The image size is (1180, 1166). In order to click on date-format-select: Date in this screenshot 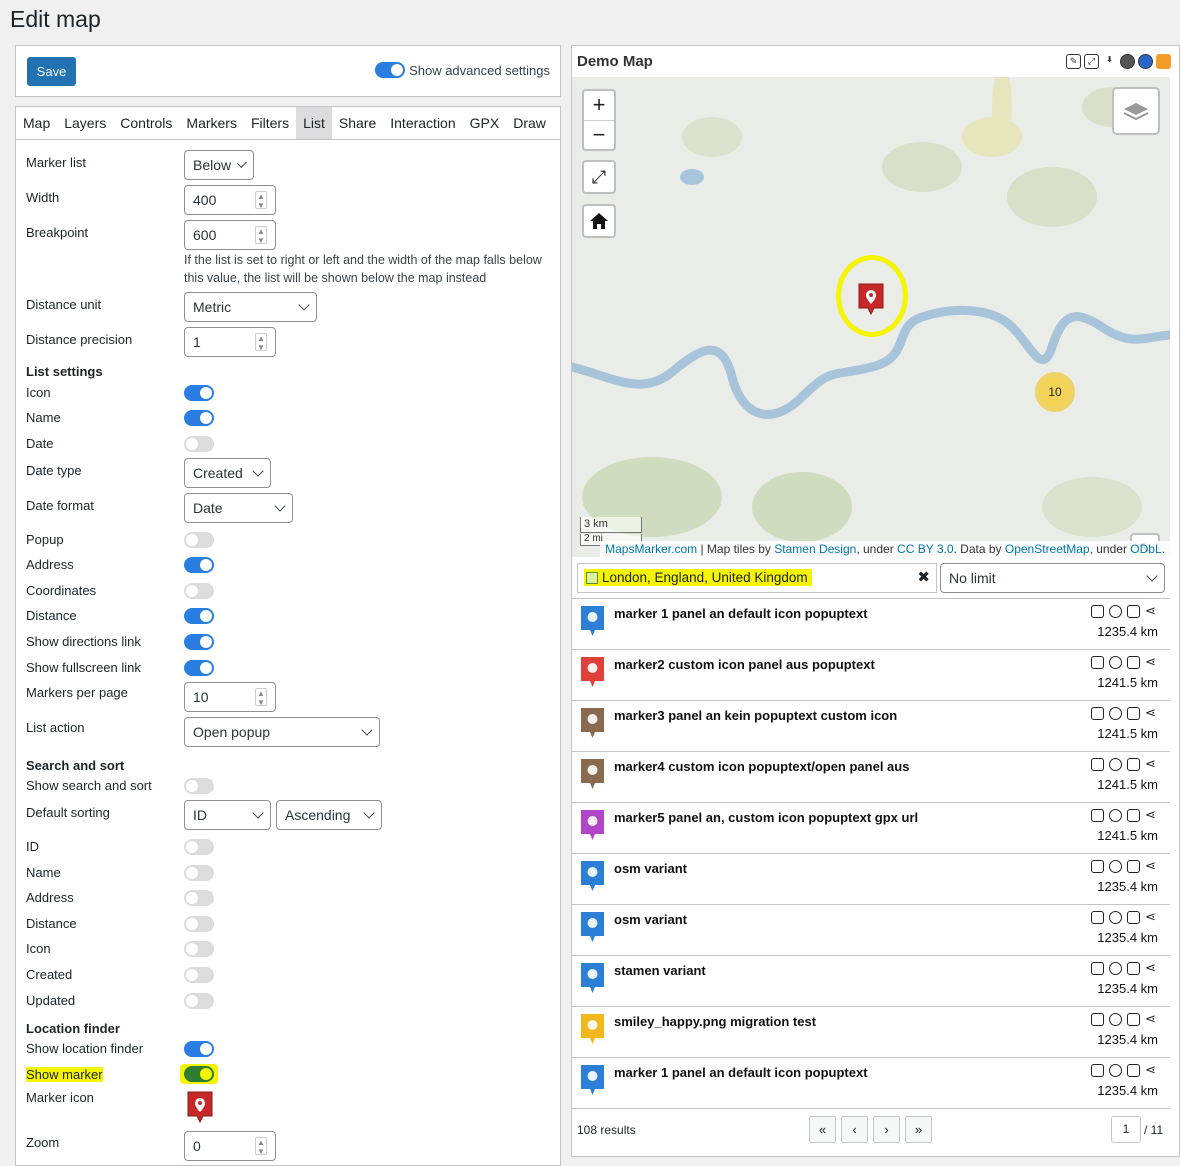, I will do `click(238, 508)`.